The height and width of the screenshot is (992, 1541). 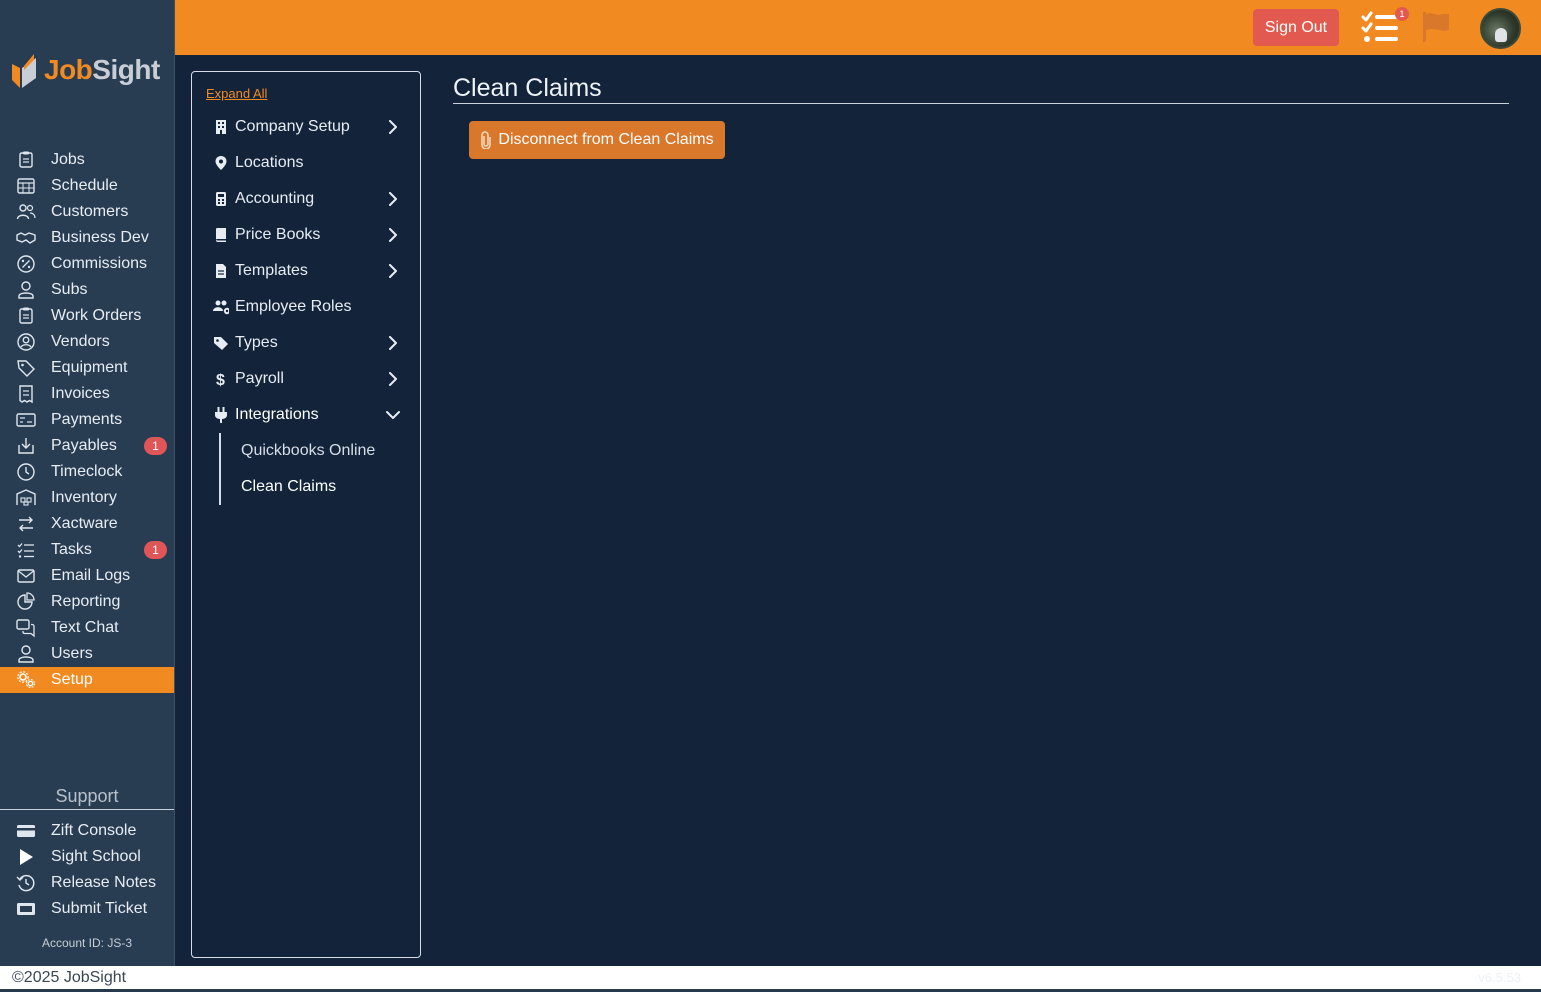 What do you see at coordinates (87, 857) in the screenshot?
I see `support-item-sight-school: Sight School` at bounding box center [87, 857].